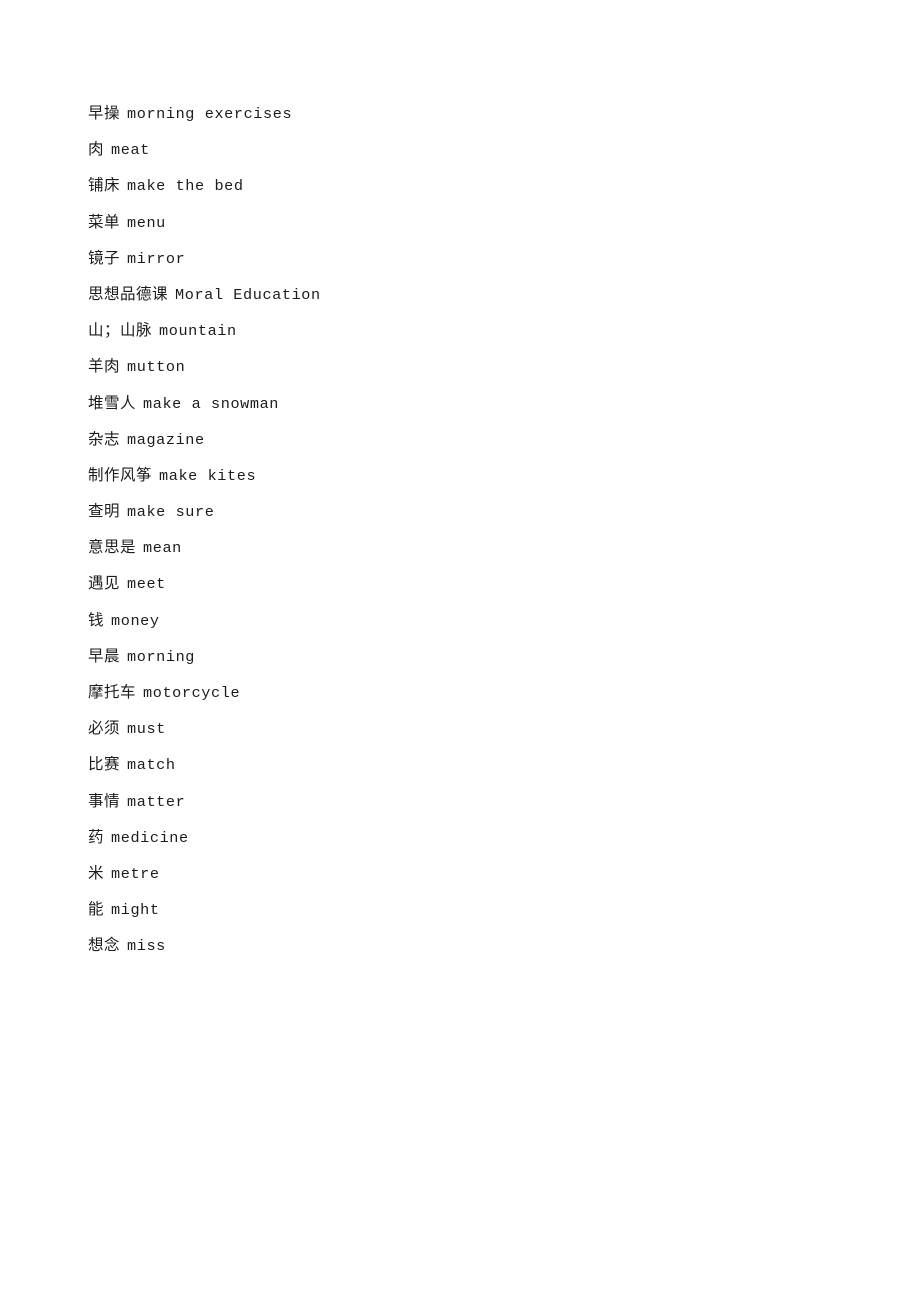  Describe the element at coordinates (104, 511) in the screenshot. I see `entry-chinese-term: 查明` at that location.